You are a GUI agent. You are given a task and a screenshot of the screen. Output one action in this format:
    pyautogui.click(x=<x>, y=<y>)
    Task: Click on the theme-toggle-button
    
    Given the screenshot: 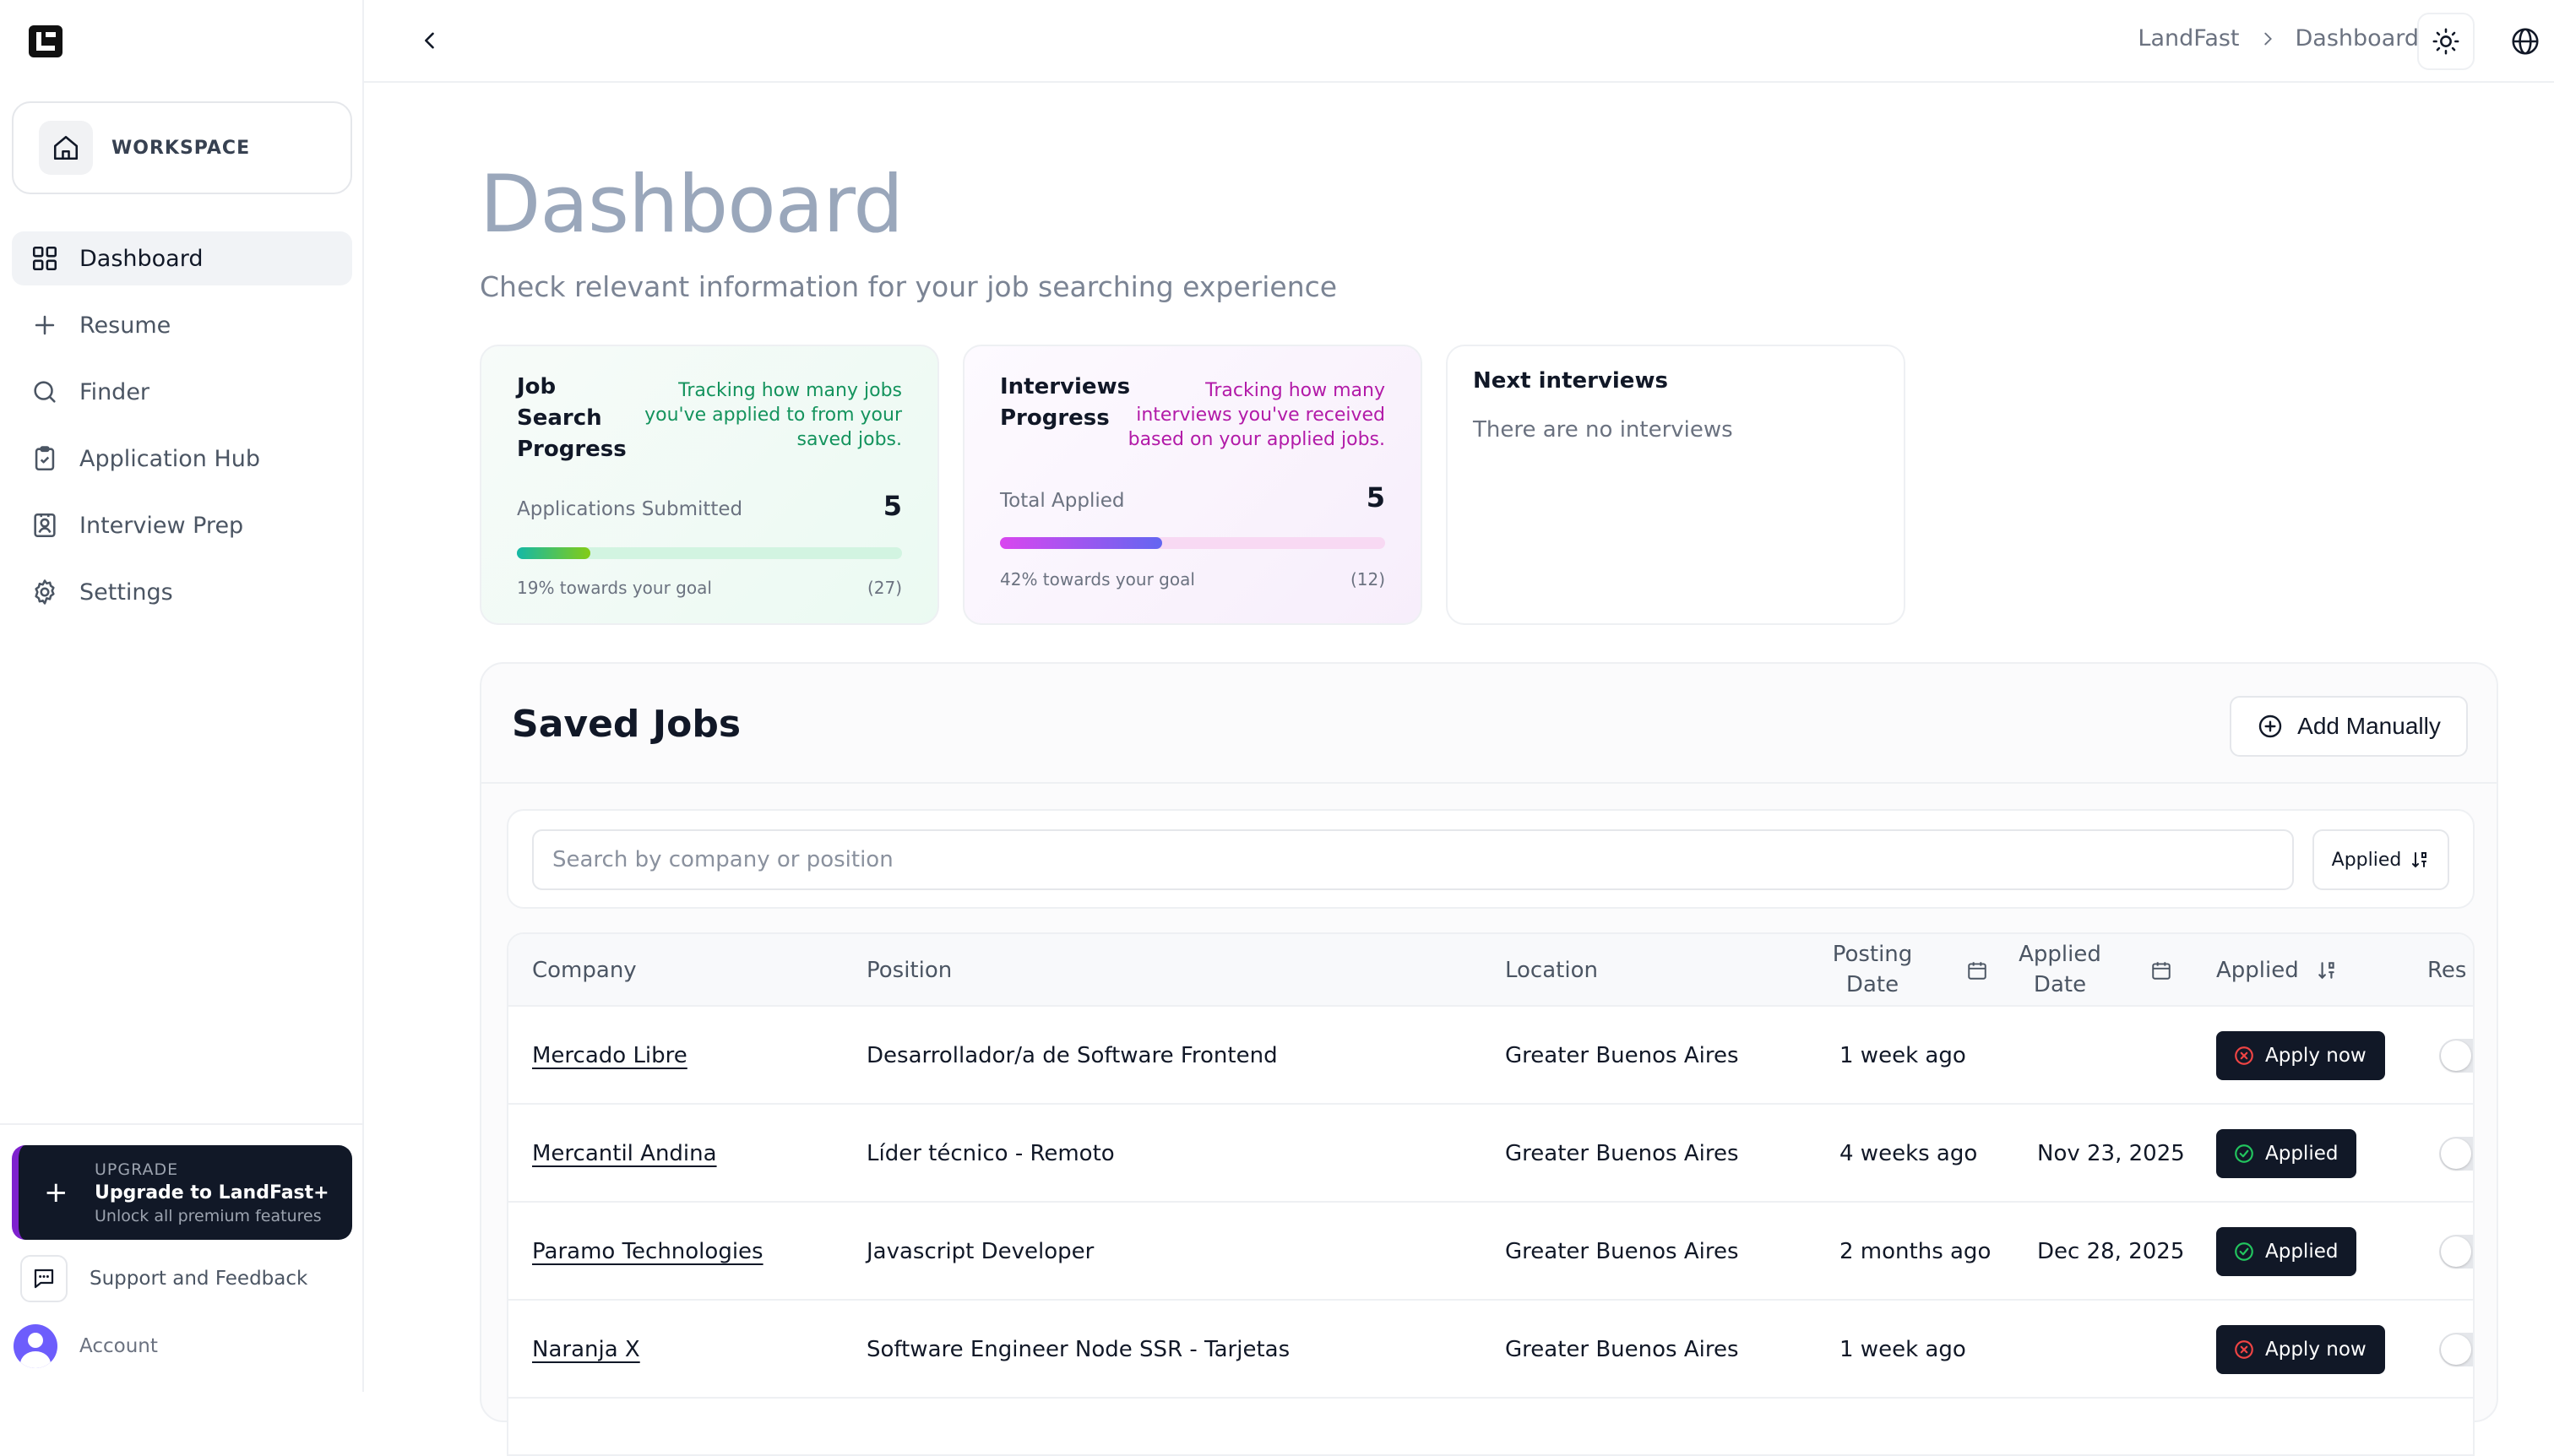 What is the action you would take?
    pyautogui.click(x=2446, y=41)
    